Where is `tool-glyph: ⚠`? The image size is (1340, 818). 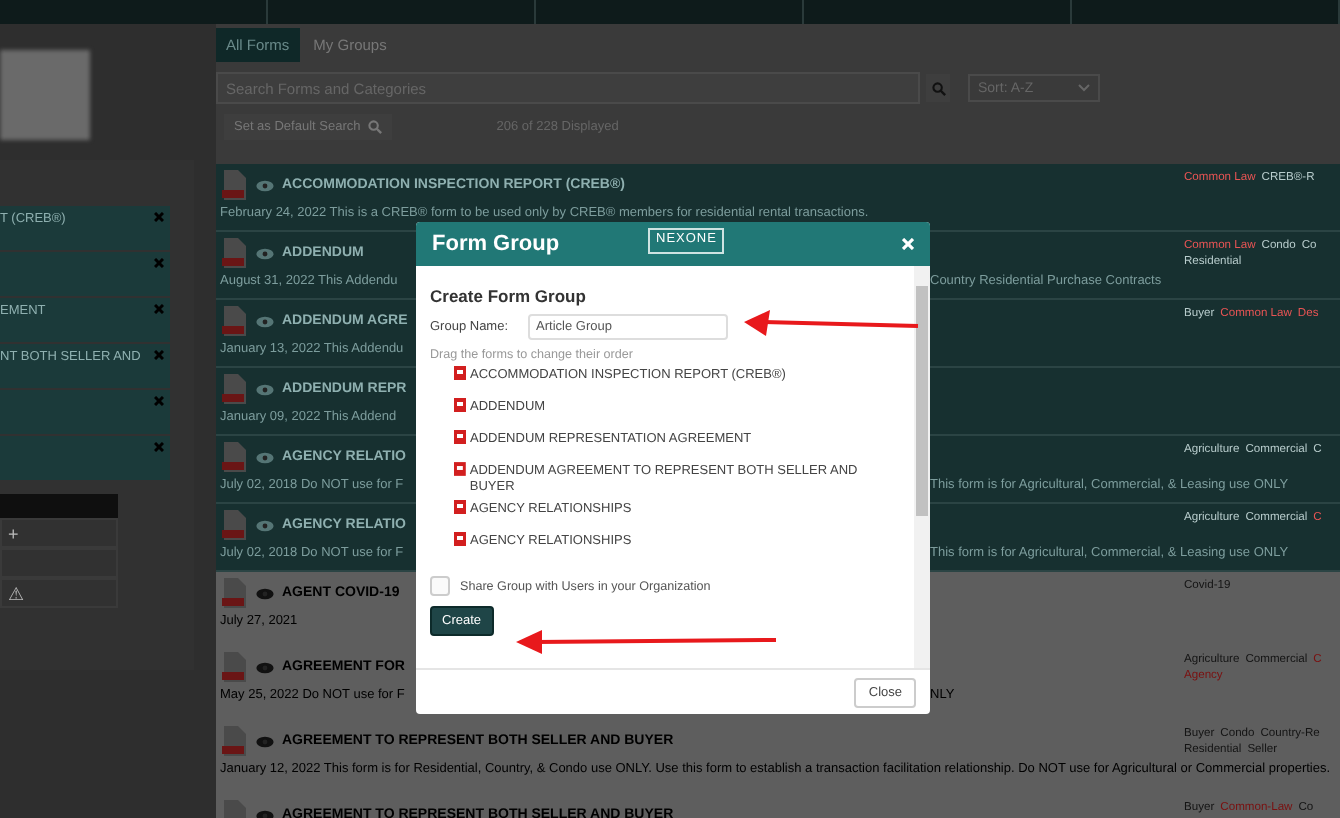
tool-glyph: ⚠ is located at coordinates (16, 593).